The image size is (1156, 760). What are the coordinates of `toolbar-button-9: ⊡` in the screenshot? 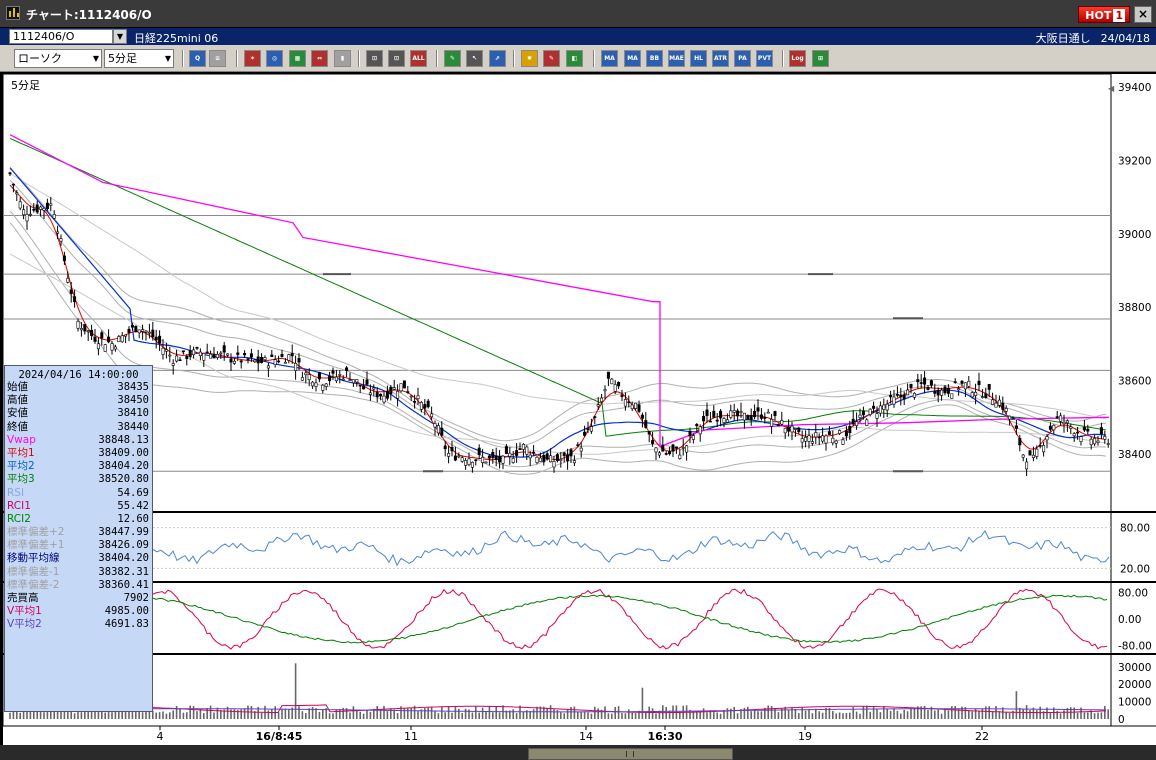 It's located at (396, 58).